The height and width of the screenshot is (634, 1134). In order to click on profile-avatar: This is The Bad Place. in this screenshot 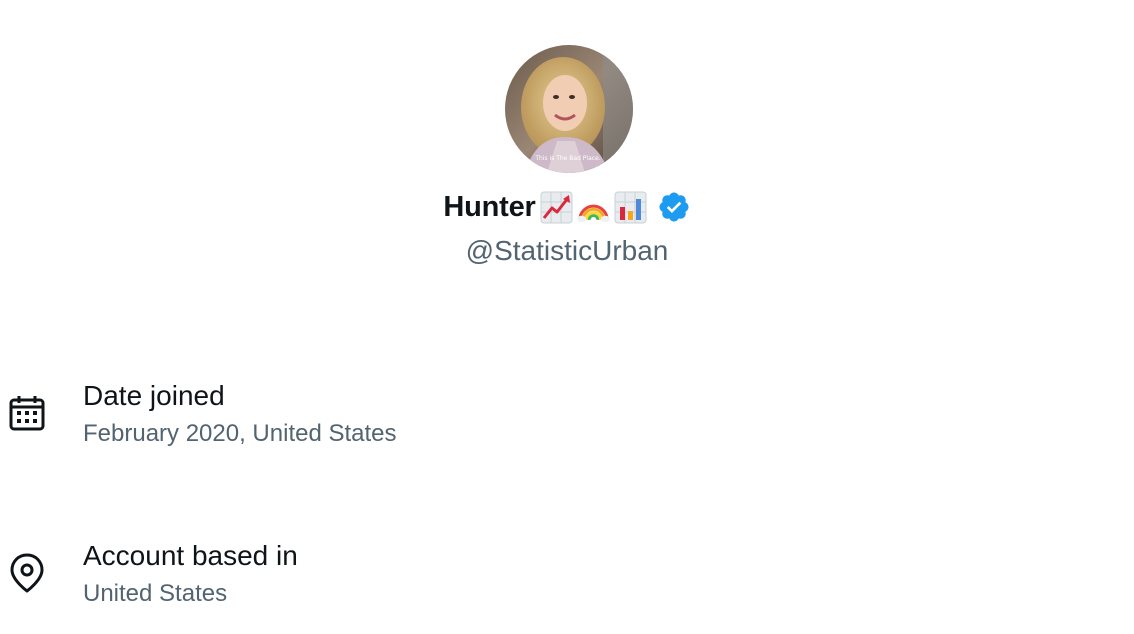, I will do `click(569, 109)`.